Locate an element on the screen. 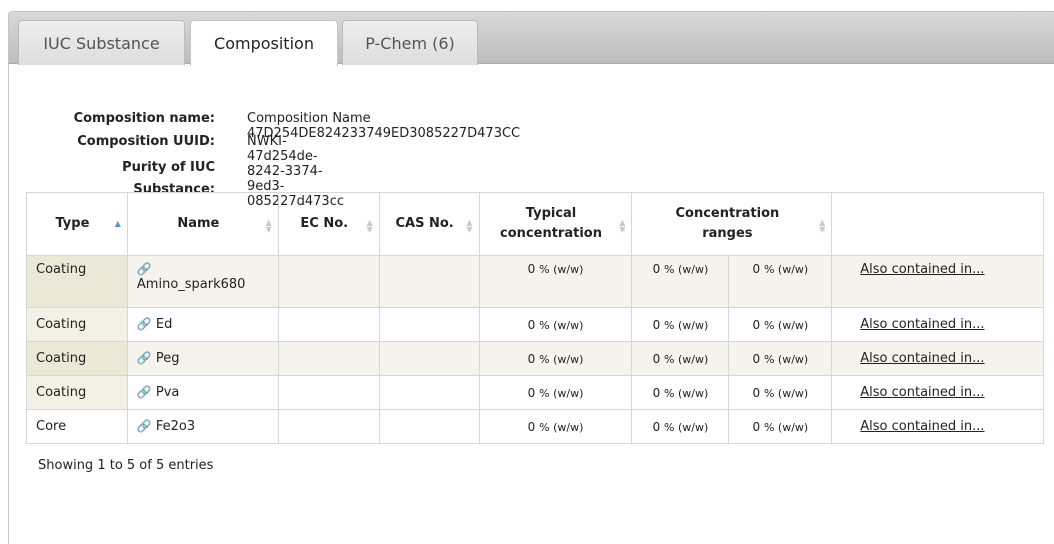 Image resolution: width=1054 pixels, height=544 pixels. component-name: Peg is located at coordinates (167, 358).